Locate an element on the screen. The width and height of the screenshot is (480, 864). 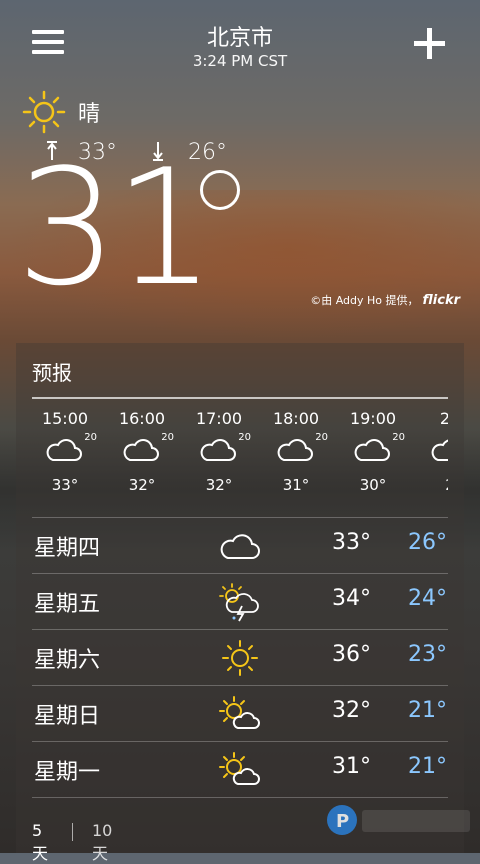
daily-row: 星期四 33° 26° is located at coordinates (240, 545).